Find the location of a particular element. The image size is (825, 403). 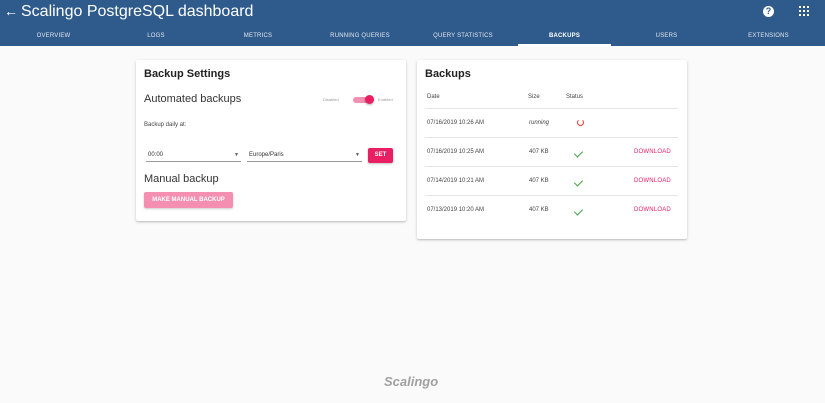

tab-metrics: METRICS is located at coordinates (258, 36).